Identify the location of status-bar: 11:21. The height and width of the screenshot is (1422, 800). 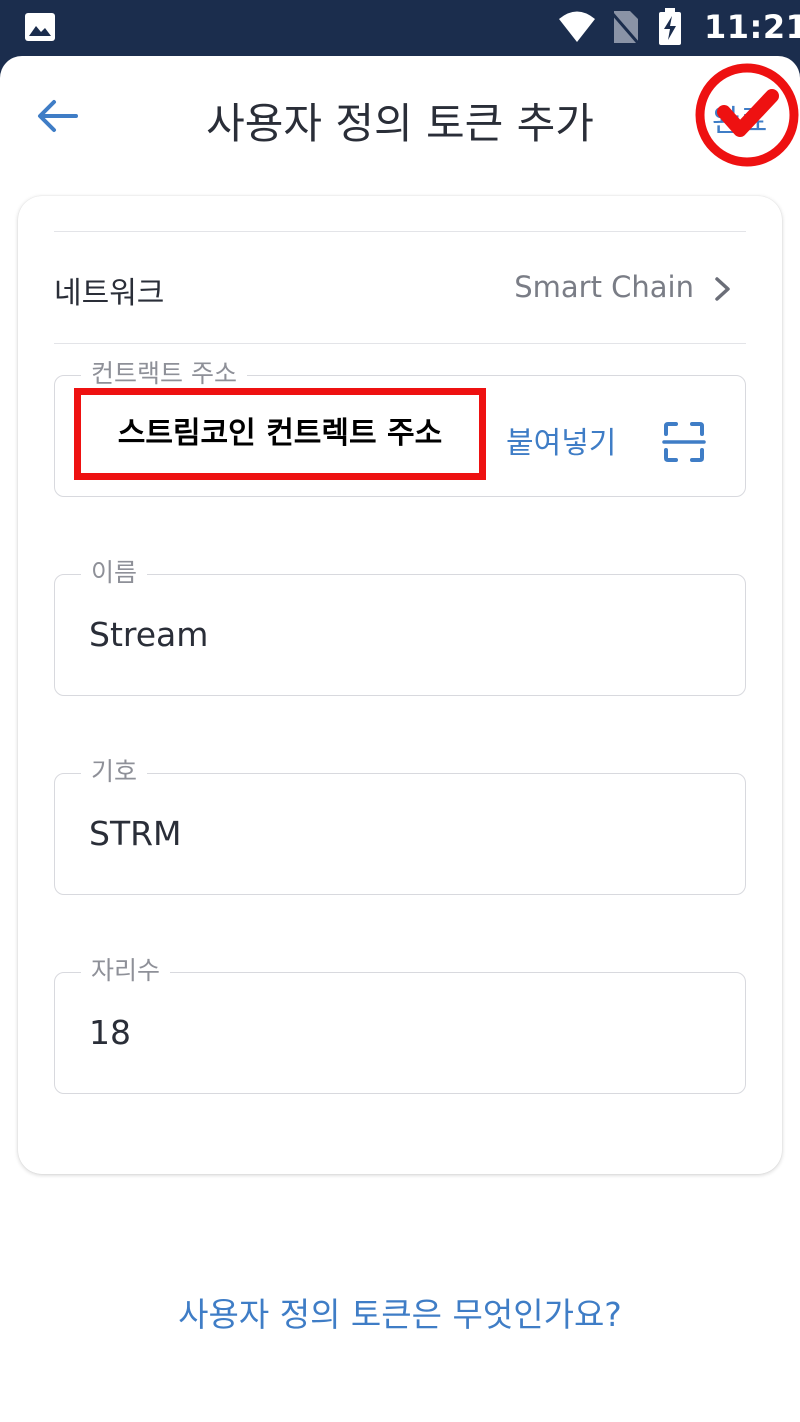
(400, 28).